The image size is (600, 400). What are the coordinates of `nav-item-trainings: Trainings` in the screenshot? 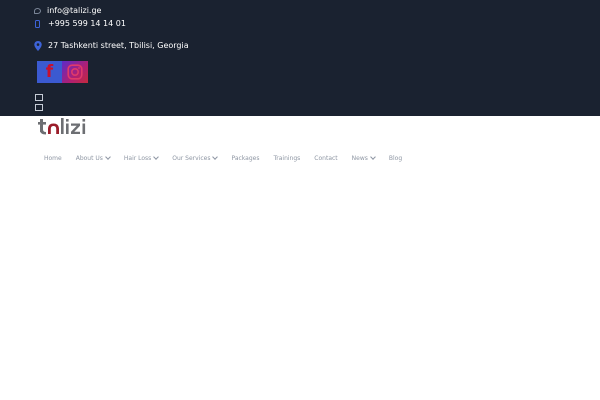 It's located at (286, 158).